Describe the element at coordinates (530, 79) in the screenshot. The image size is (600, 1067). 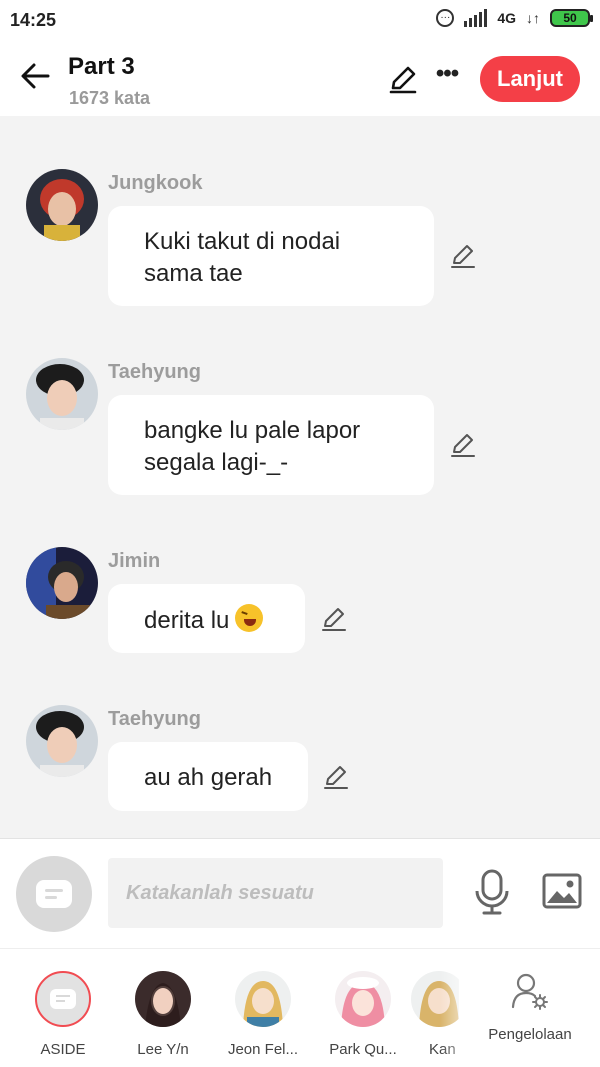
I see `next-button: Lanjut` at that location.